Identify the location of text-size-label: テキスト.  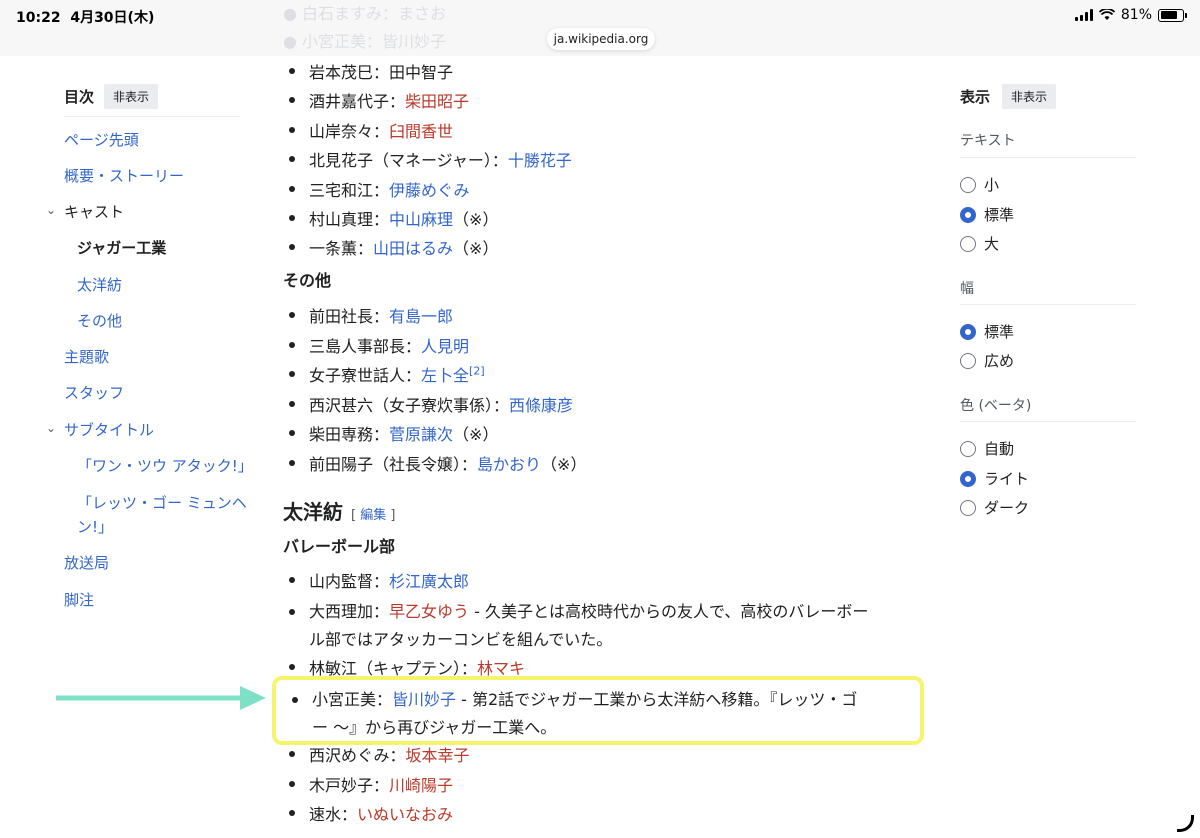
(988, 141).